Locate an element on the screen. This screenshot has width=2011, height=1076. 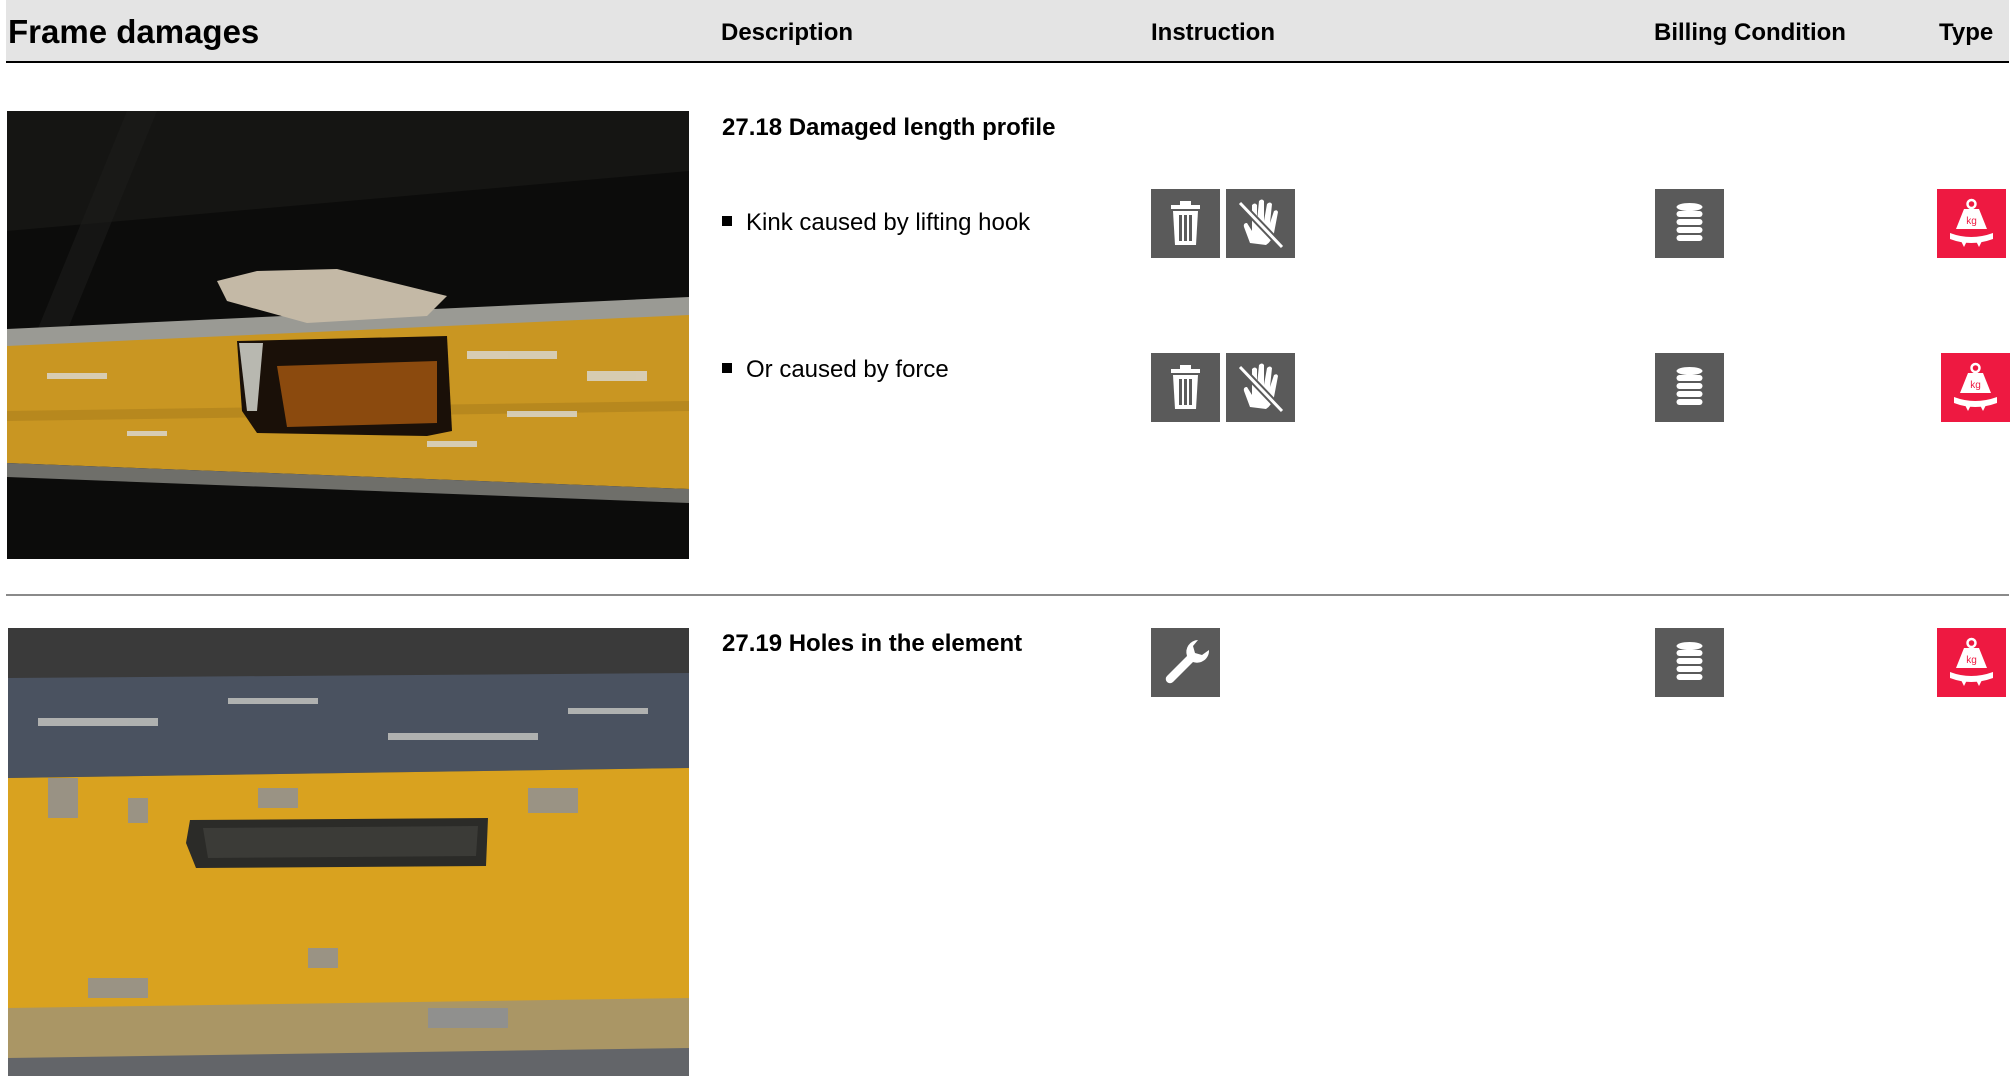
column-header-description: Description is located at coordinates (787, 32).